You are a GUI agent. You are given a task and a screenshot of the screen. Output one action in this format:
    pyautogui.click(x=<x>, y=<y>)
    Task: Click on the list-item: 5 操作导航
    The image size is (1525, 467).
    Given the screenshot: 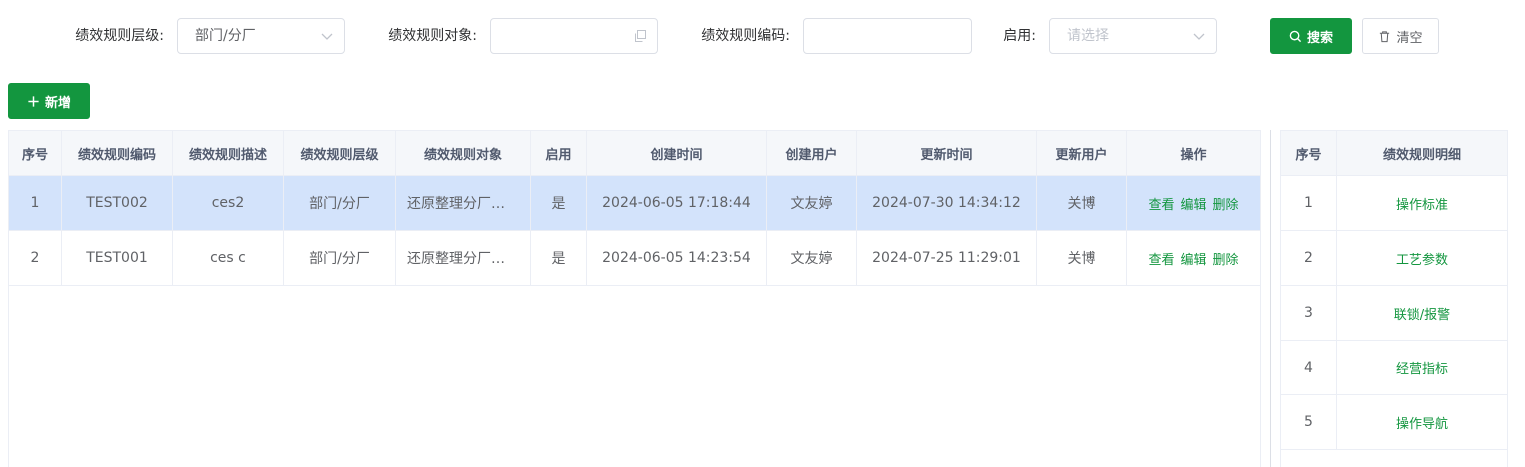 What is the action you would take?
    pyautogui.click(x=1394, y=422)
    